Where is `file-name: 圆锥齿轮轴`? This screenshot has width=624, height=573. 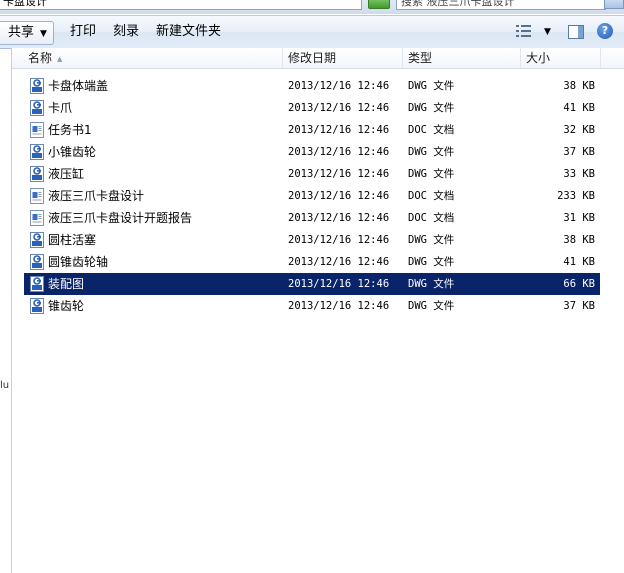
file-name: 圆锥齿轮轴 is located at coordinates (78, 262).